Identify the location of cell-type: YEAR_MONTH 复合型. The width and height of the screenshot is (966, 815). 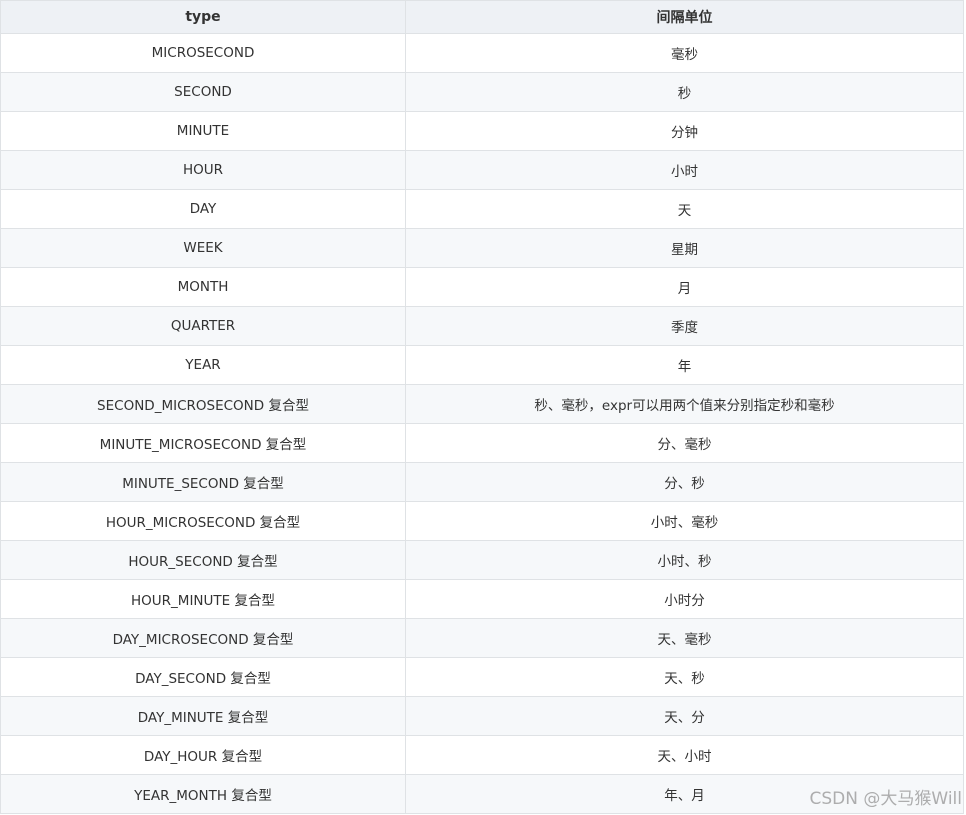
(203, 794).